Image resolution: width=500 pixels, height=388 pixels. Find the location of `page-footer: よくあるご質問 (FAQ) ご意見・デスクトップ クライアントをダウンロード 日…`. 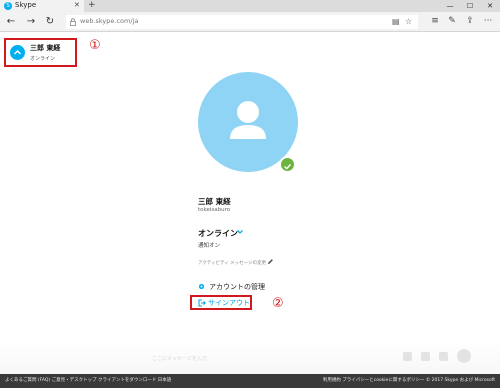

page-footer: よくあるご質問 (FAQ) ご意見・デスクトップ クライアントをダウンロード 日… is located at coordinates (250, 381).